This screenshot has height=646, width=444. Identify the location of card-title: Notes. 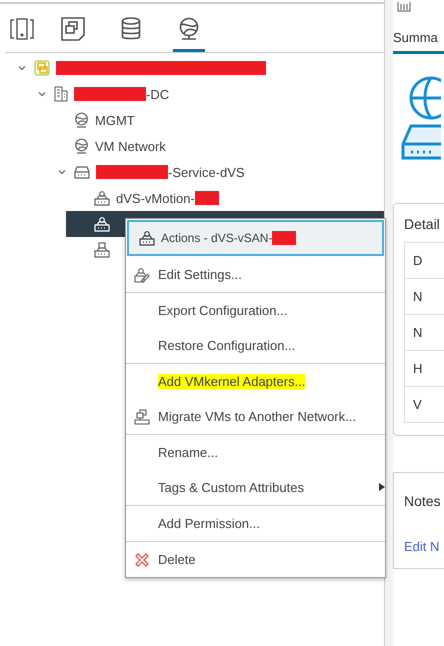
(423, 501).